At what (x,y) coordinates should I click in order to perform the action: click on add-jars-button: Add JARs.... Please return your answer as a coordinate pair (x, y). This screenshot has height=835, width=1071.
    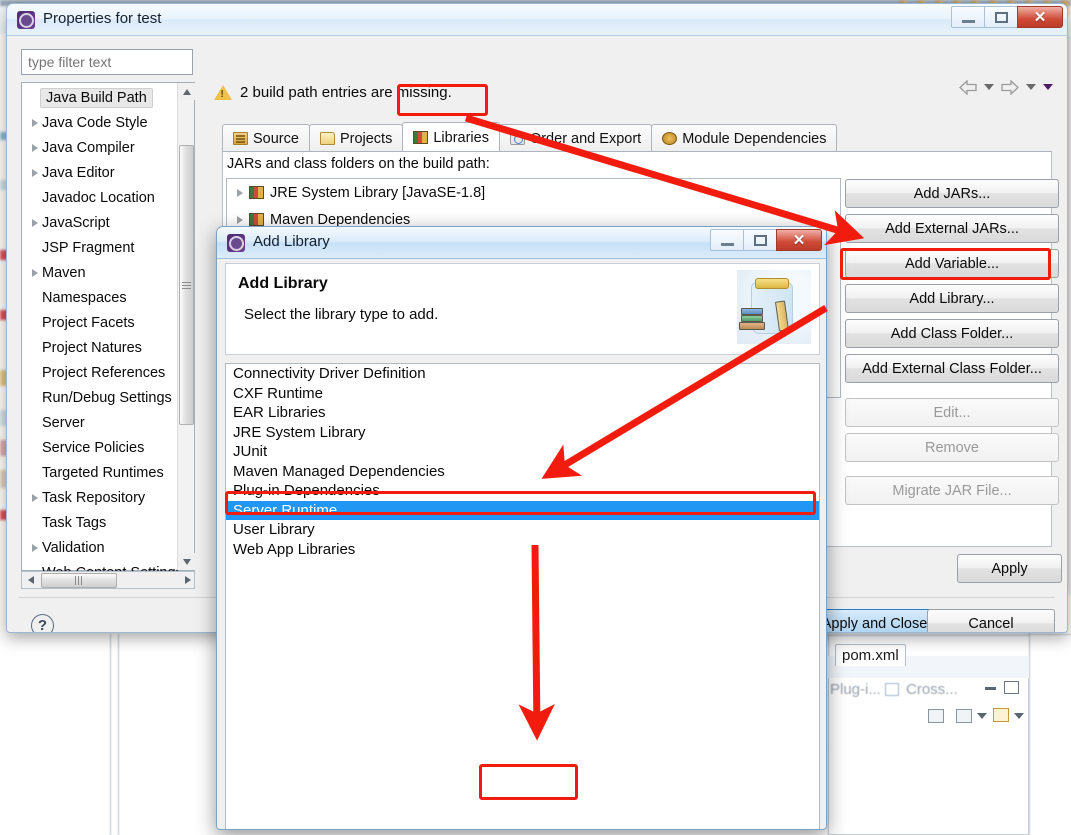
    Looking at the image, I should click on (952, 193).